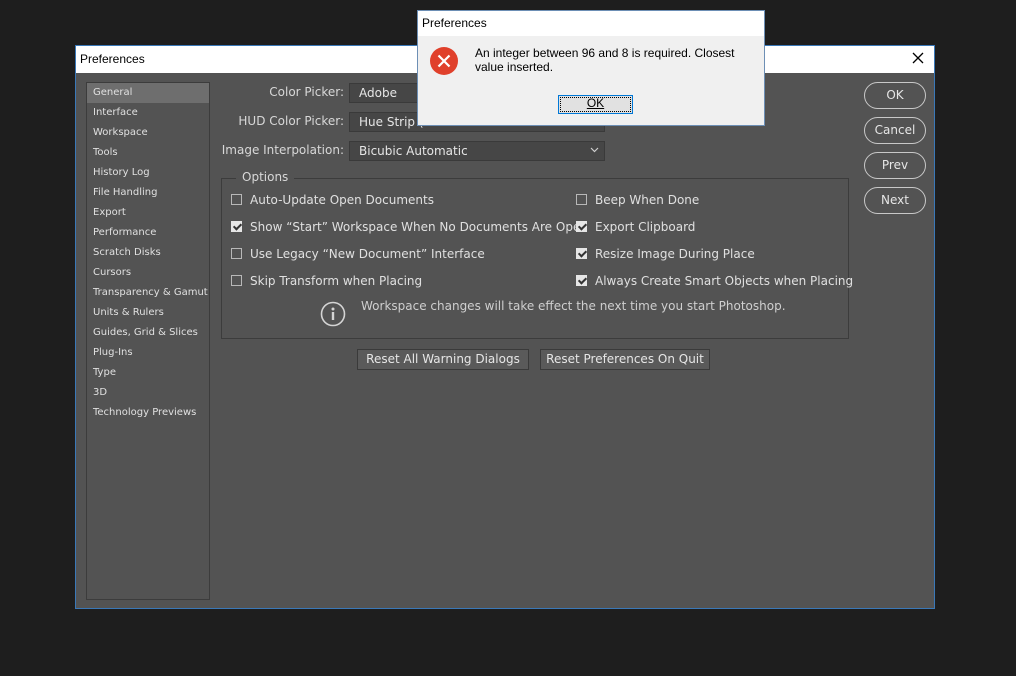 Image resolution: width=1016 pixels, height=676 pixels. Describe the element at coordinates (367, 254) in the screenshot. I see `checkbox-label: Use Legacy “New Document” Interface` at that location.